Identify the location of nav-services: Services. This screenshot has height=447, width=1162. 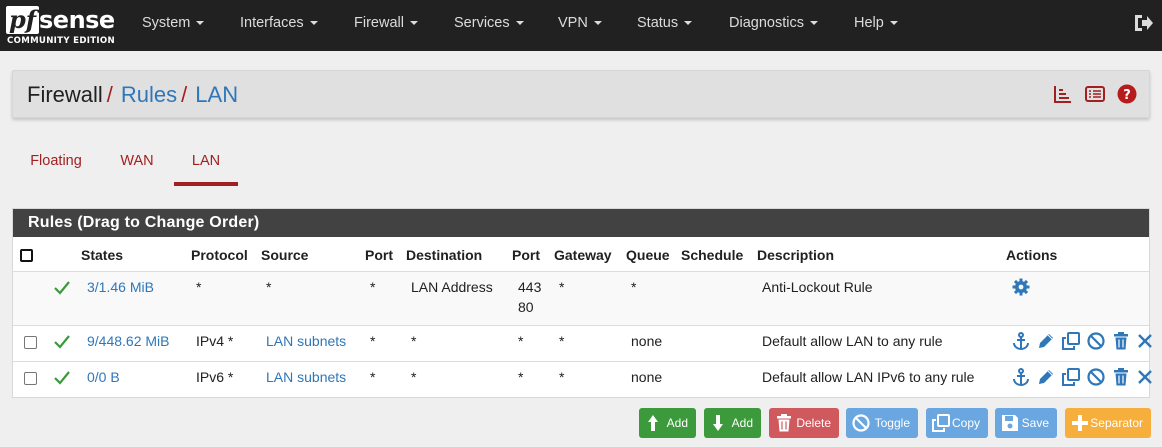
(489, 25).